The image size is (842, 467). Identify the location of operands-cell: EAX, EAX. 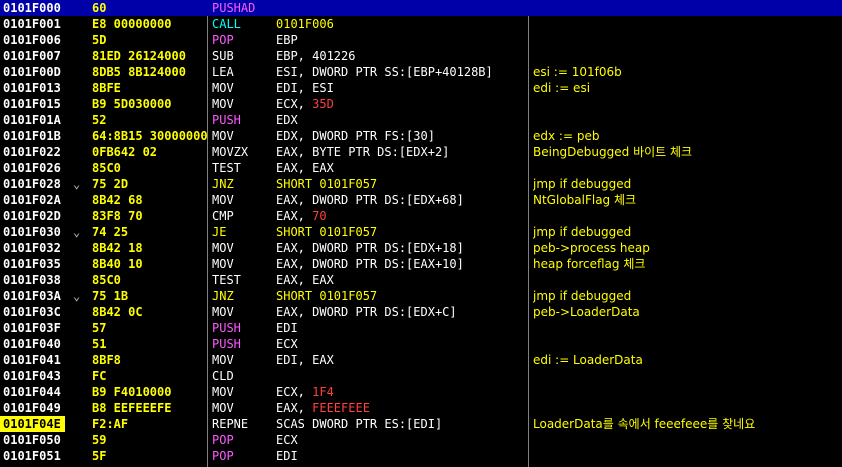
(305, 280).